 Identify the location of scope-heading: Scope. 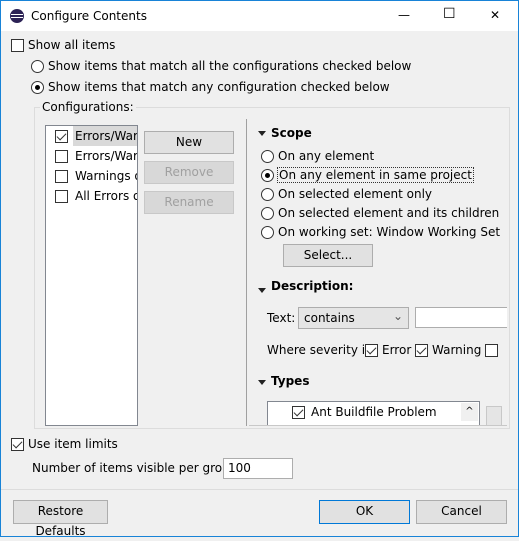
(291, 133).